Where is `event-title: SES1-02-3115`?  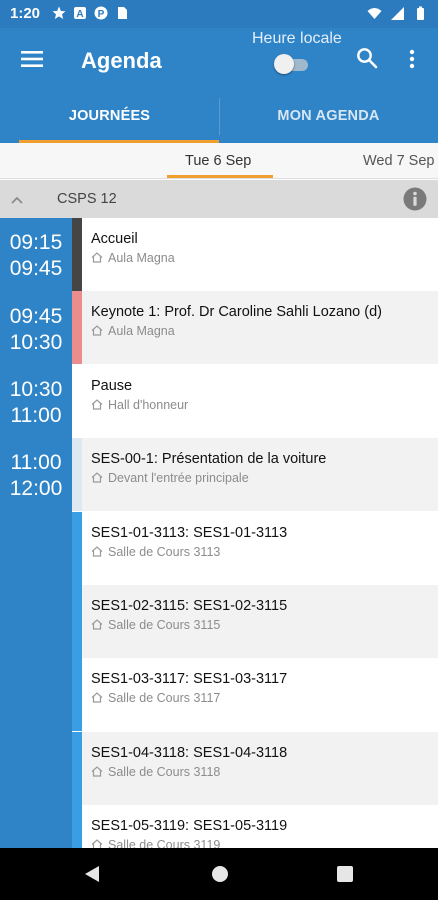 event-title: SES1-02-3115 is located at coordinates (189, 606).